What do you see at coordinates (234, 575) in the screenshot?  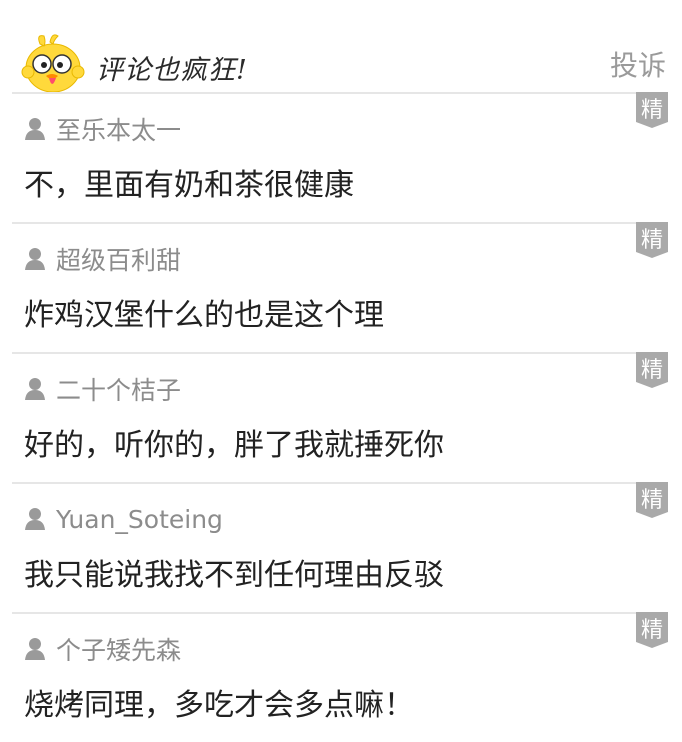 I see `comment-text: 我只能说我找不到任何理由反驳` at bounding box center [234, 575].